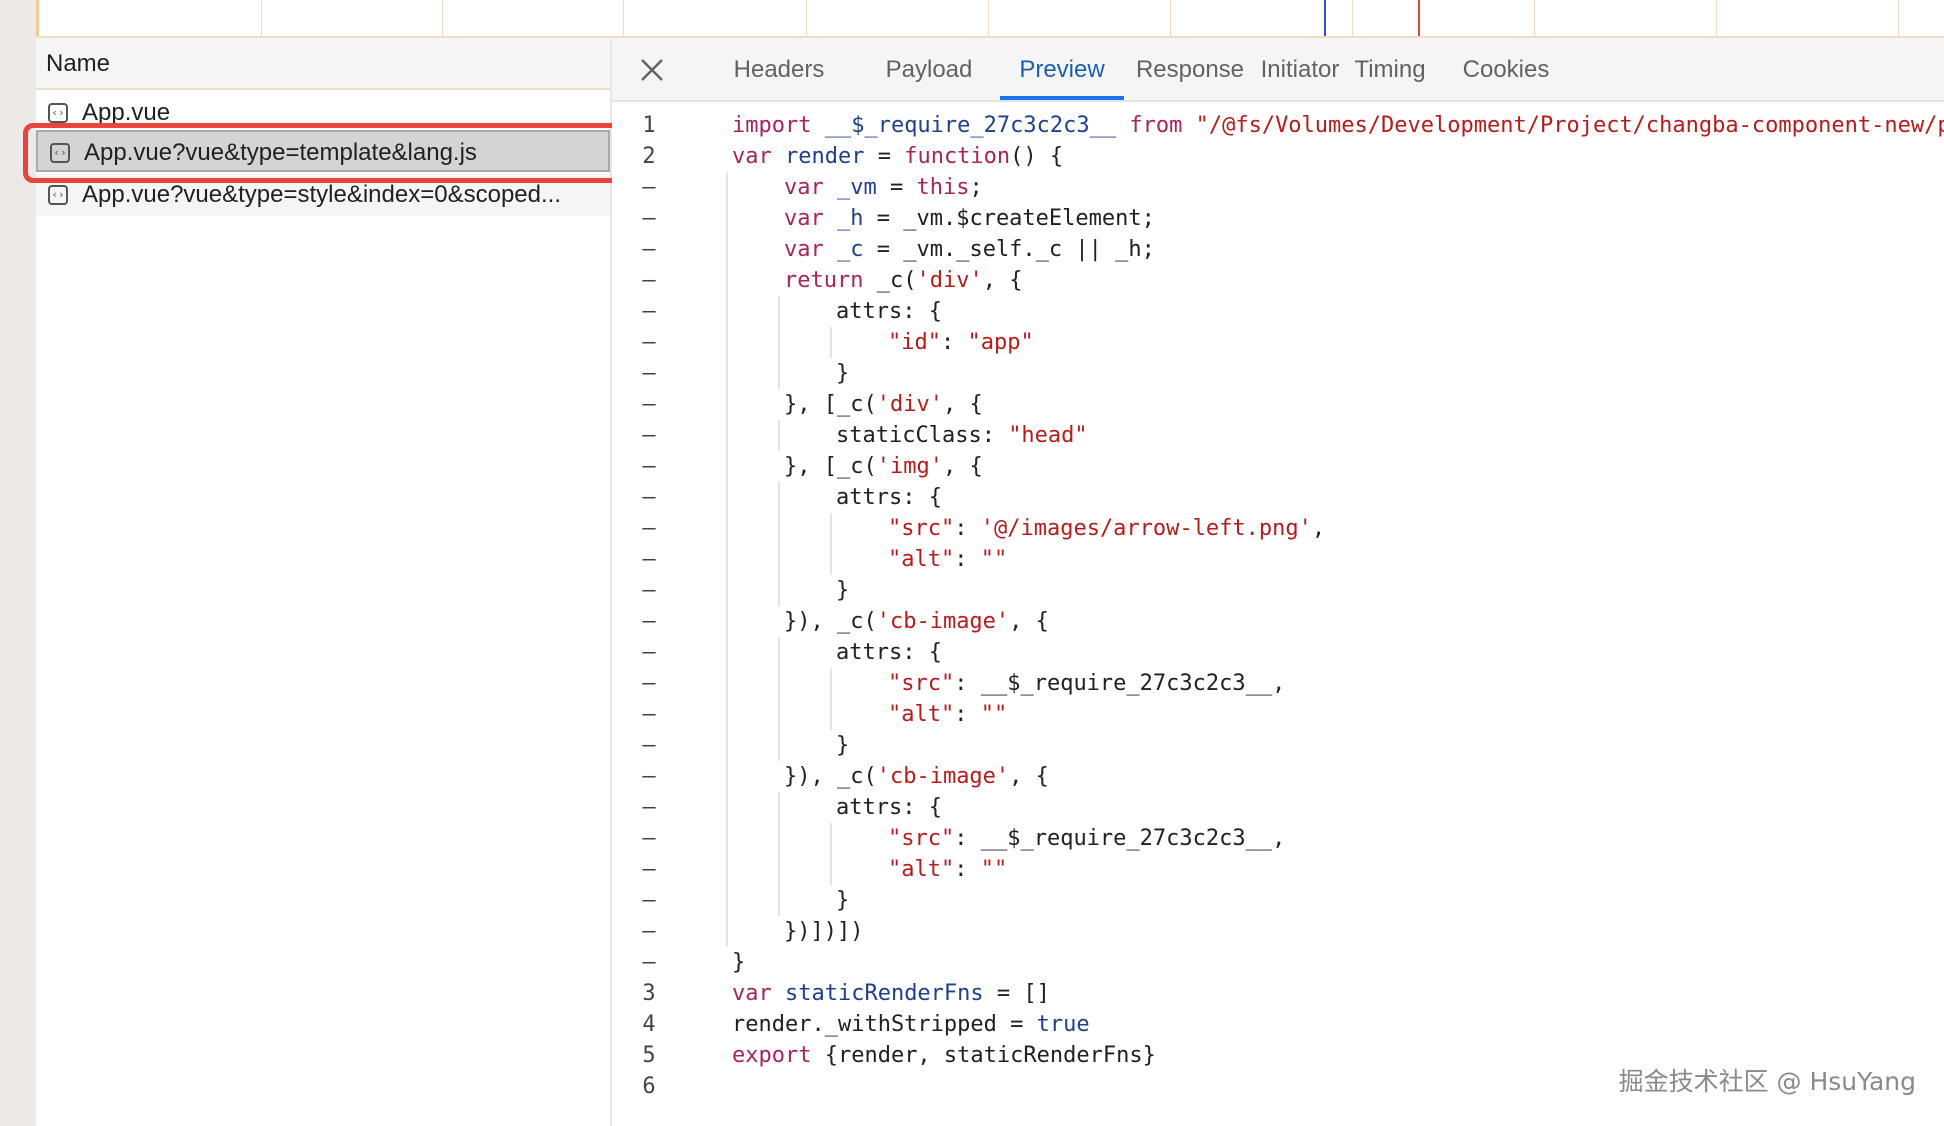  Describe the element at coordinates (1390, 69) in the screenshot. I see `tab-timing: Timing` at that location.